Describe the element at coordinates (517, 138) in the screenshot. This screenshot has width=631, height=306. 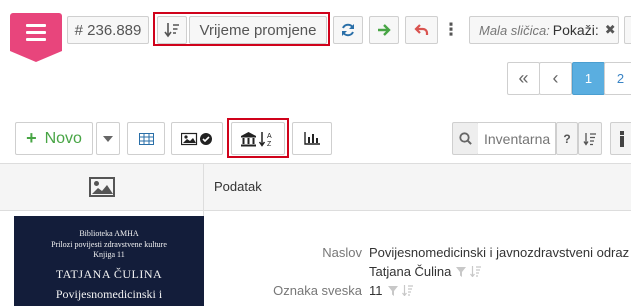
I see `search-input` at that location.